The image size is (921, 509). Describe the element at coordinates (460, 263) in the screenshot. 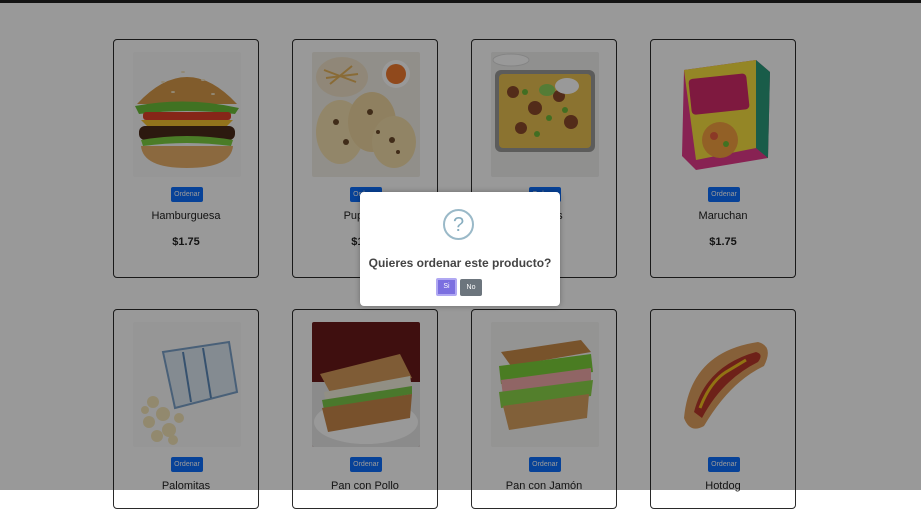

I see `dialog-title: Quieres ordenar este producto?` at that location.